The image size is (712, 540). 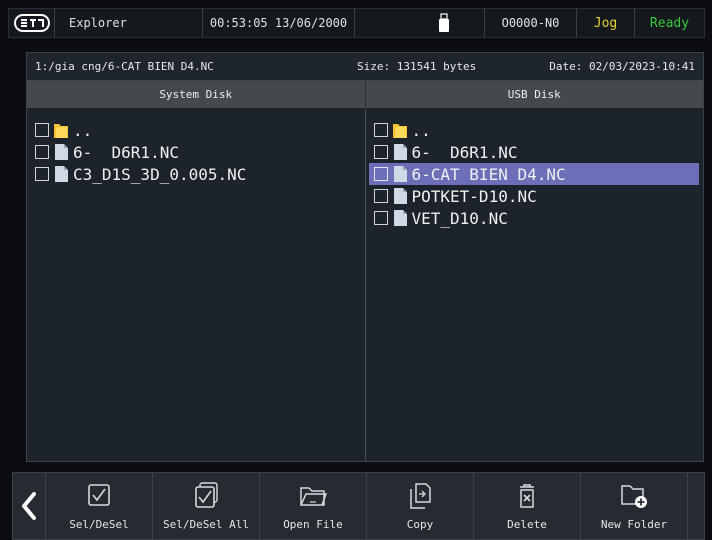 I want to click on logo, so click(x=32, y=23).